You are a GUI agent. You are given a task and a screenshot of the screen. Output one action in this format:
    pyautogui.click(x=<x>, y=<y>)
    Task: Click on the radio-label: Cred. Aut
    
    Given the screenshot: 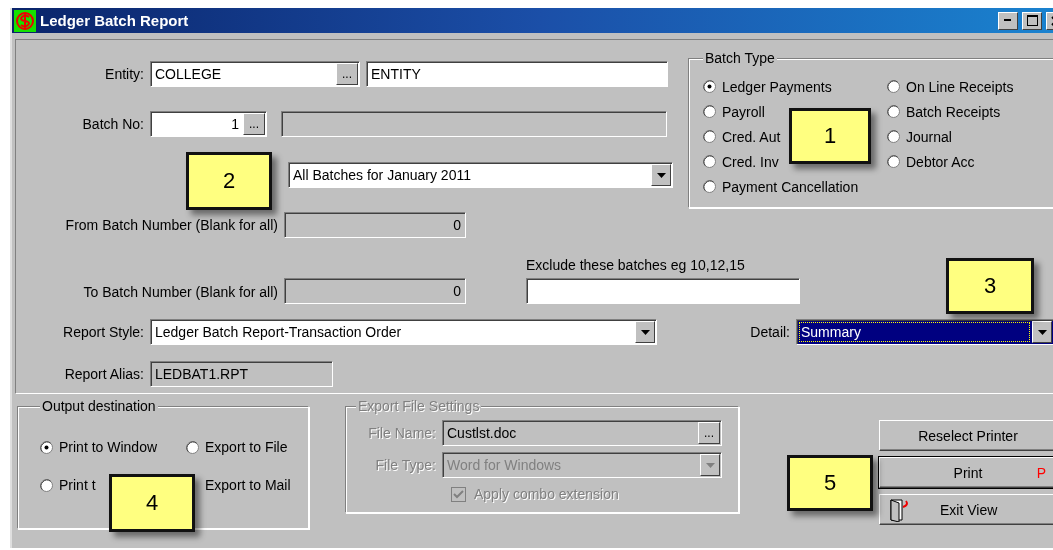 What is the action you would take?
    pyautogui.click(x=751, y=136)
    